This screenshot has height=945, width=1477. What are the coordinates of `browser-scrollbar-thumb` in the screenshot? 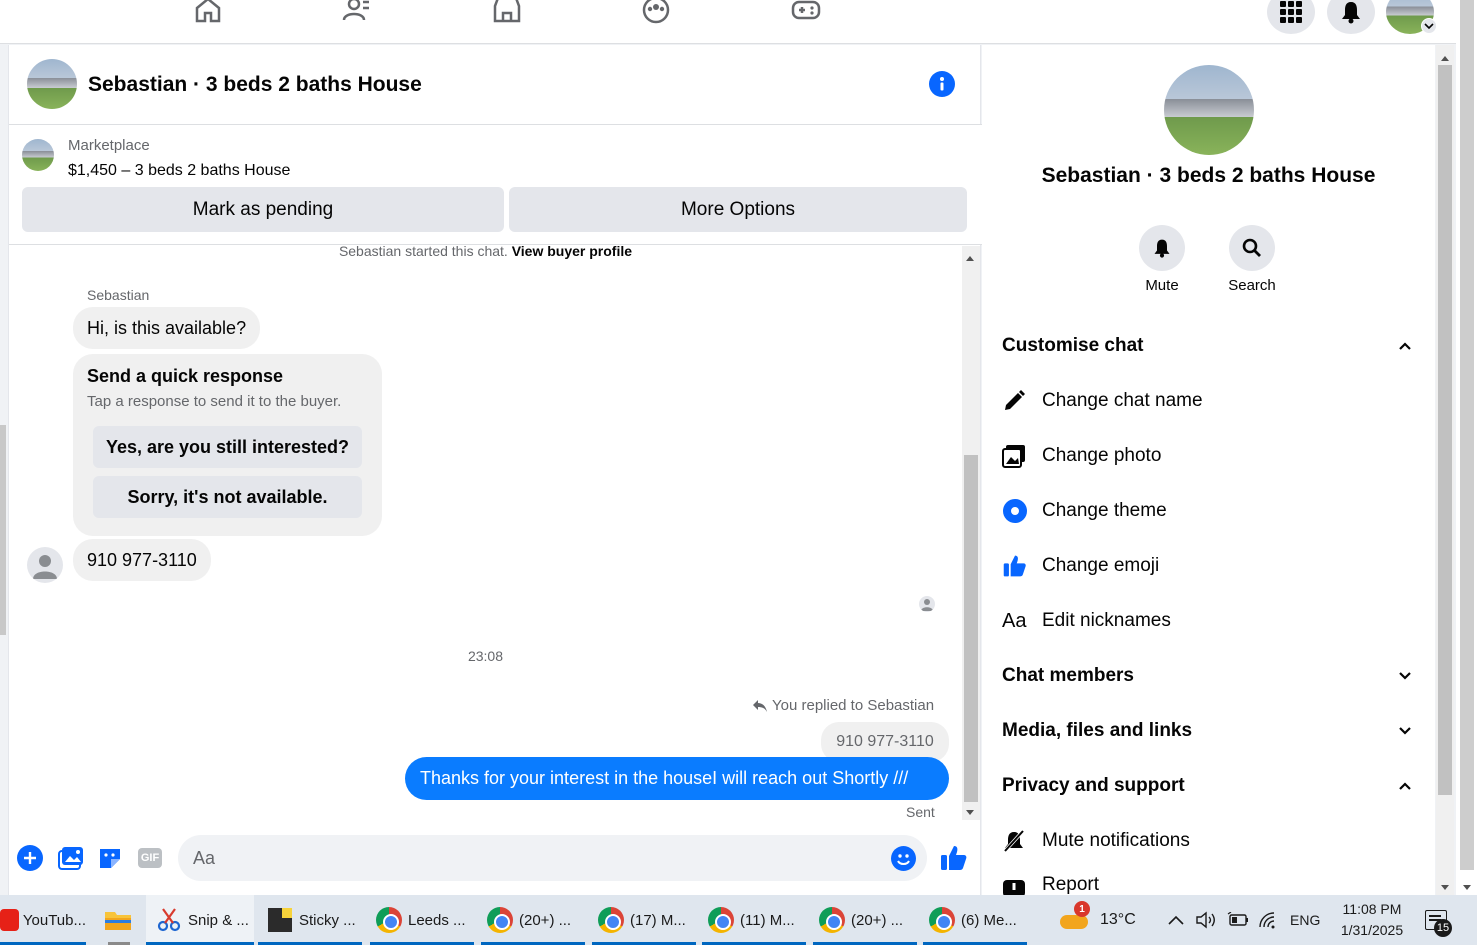 It's located at (1467, 435).